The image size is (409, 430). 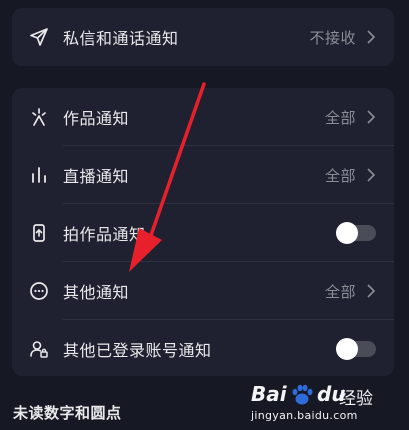 I want to click on setting-label: 作品通知, so click(x=96, y=118).